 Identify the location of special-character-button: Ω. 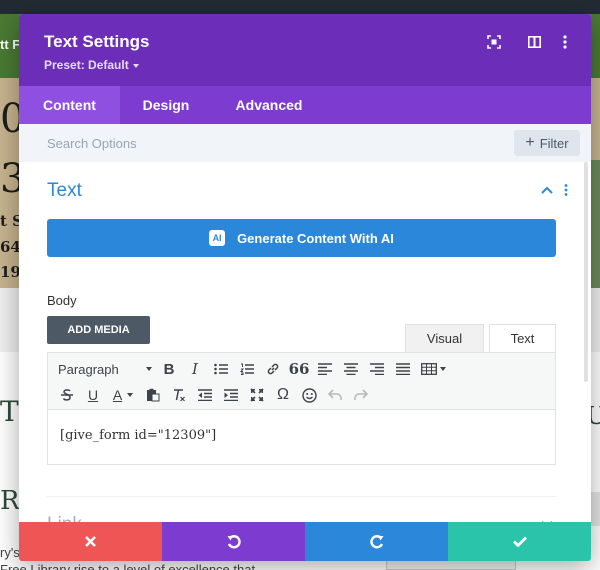
(283, 395).